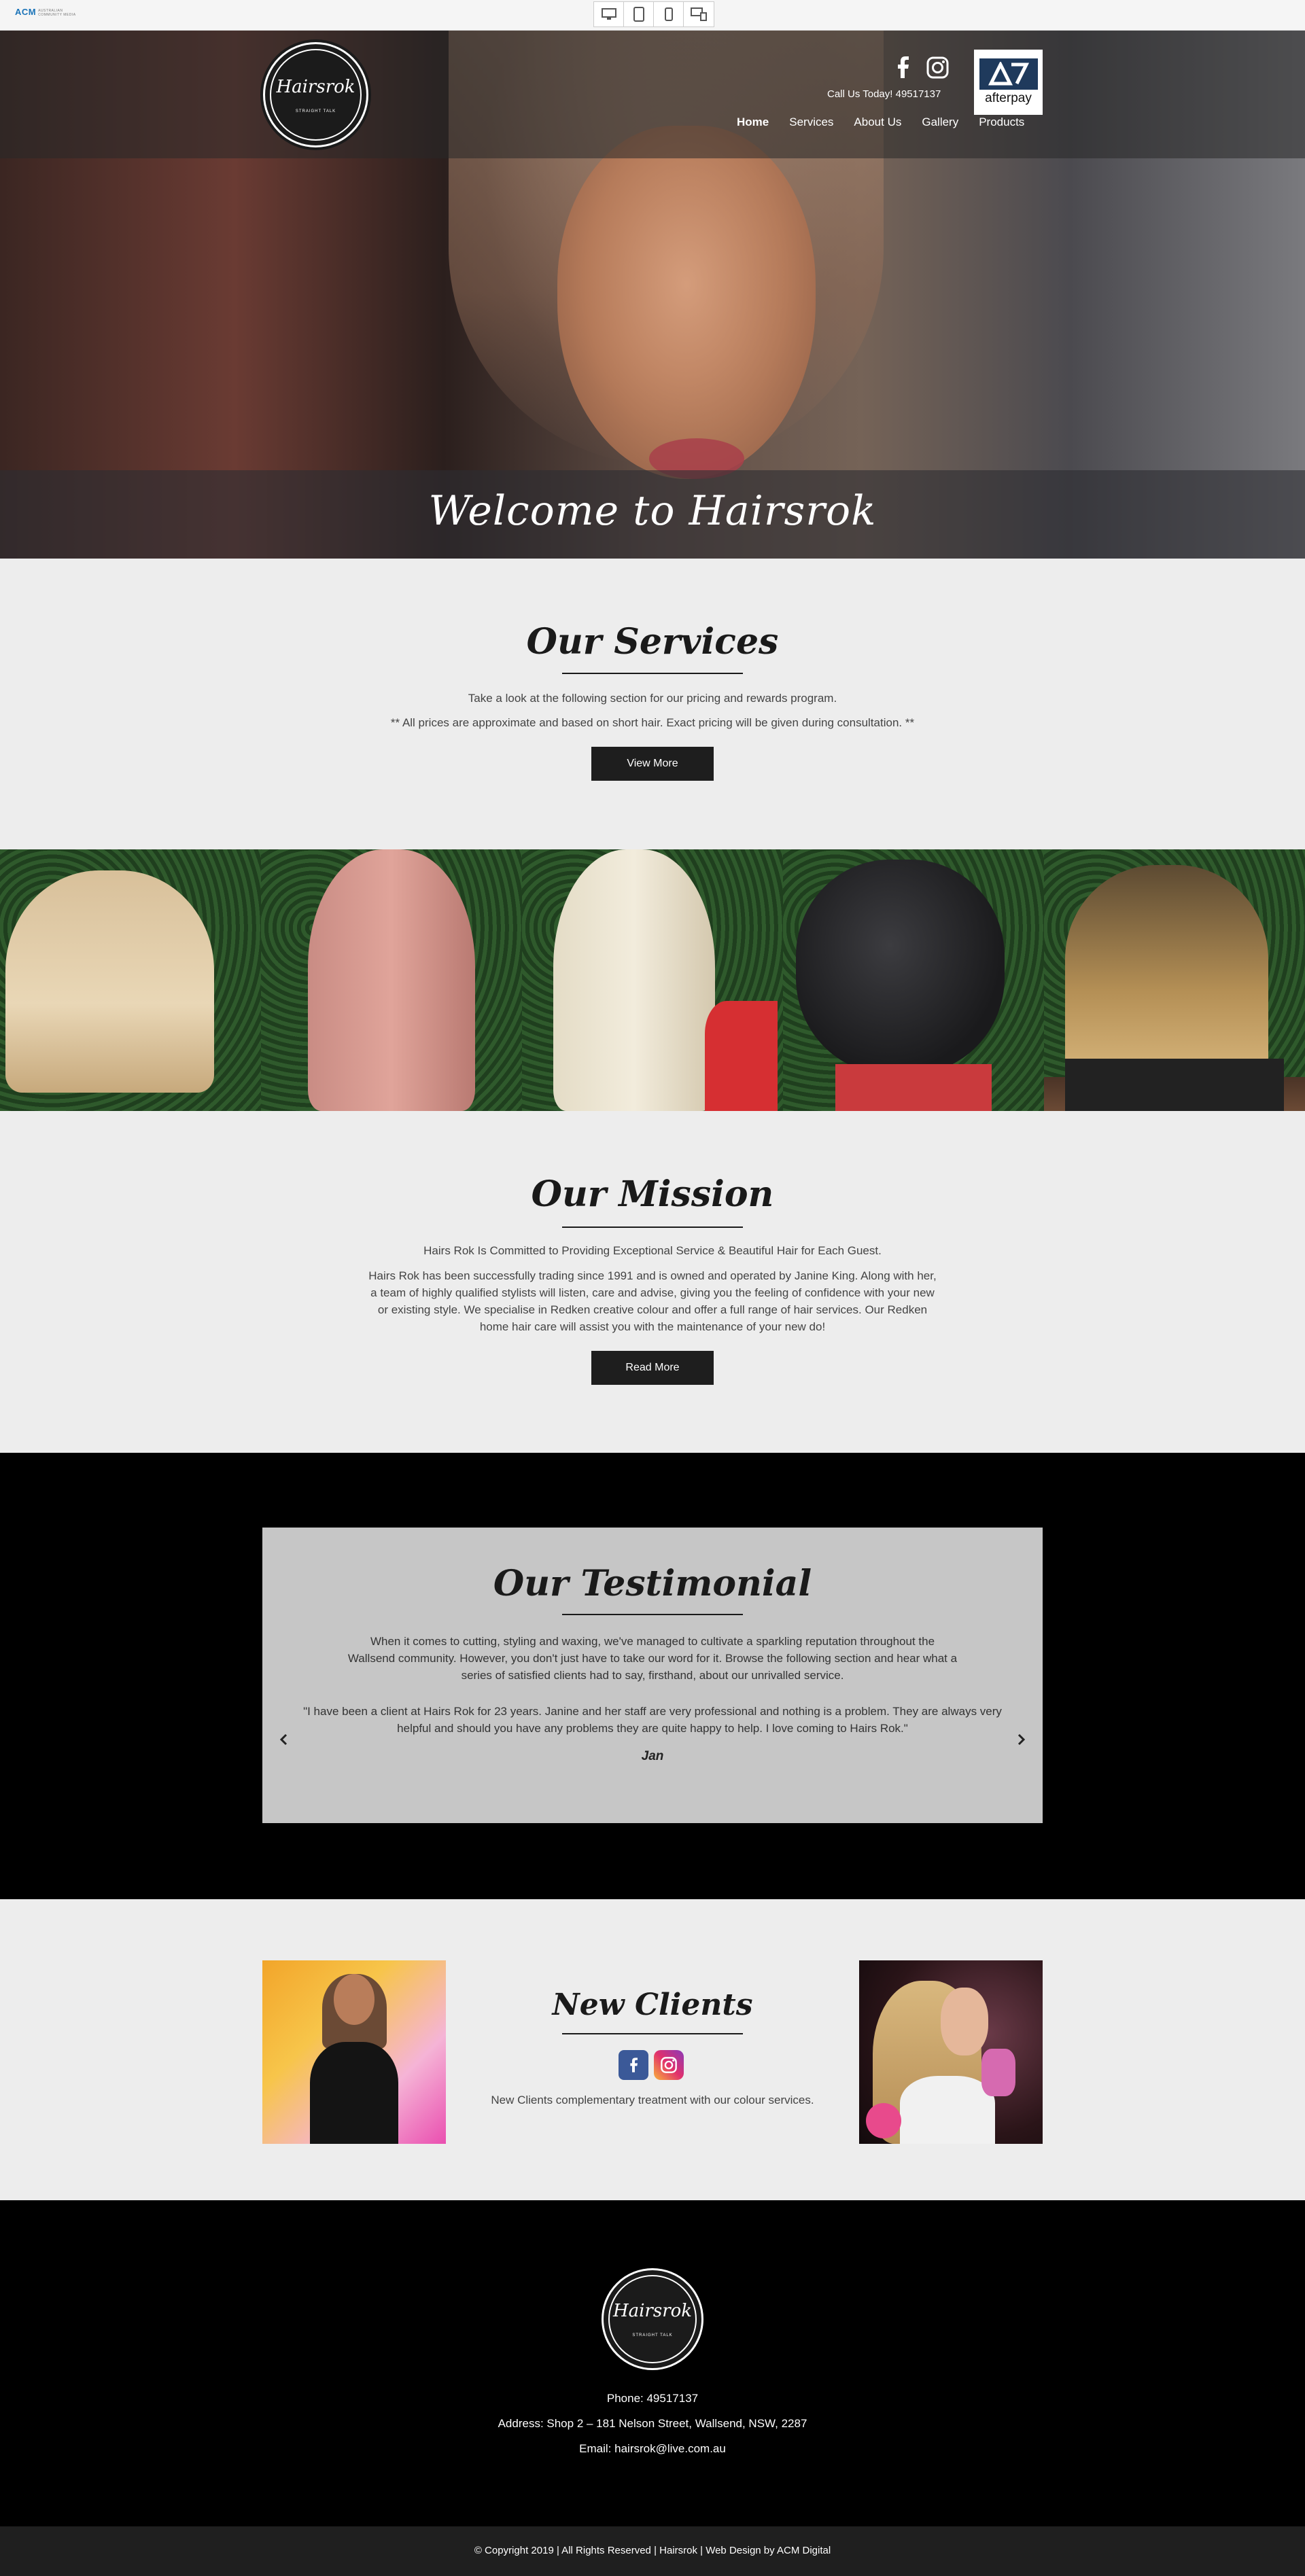  Describe the element at coordinates (1008, 74) in the screenshot. I see `afterpay-icon` at that location.